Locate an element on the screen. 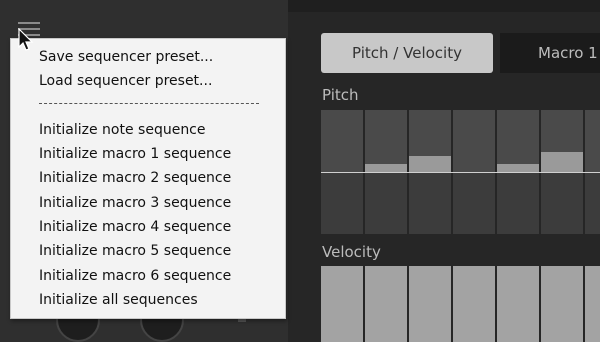  tab-macro-1: Macro 1 is located at coordinates (550, 53).